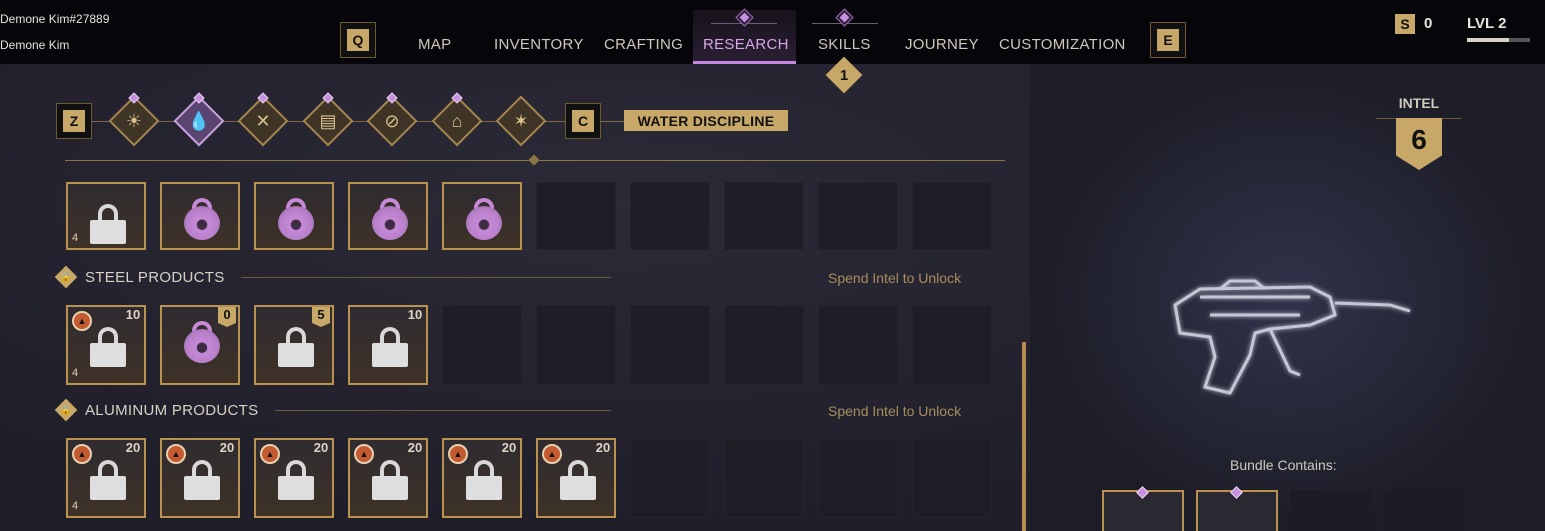  What do you see at coordinates (334, 278) in the screenshot?
I see `section-steel-products: 🔒 STEEL PRODUCTS` at bounding box center [334, 278].